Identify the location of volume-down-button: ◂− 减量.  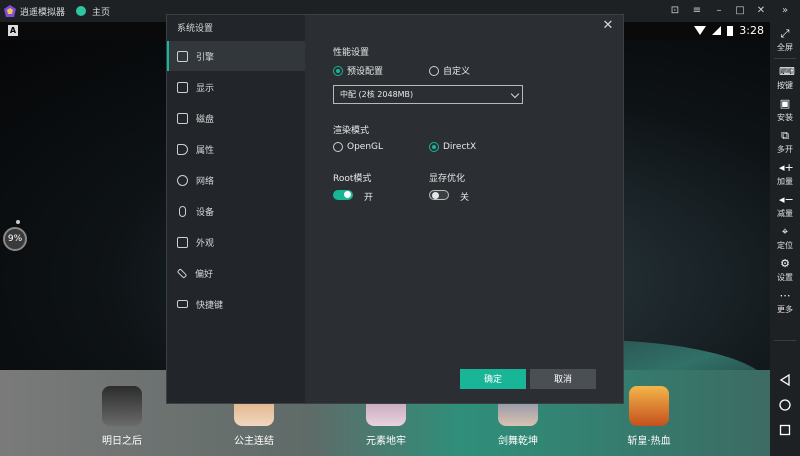
(785, 206).